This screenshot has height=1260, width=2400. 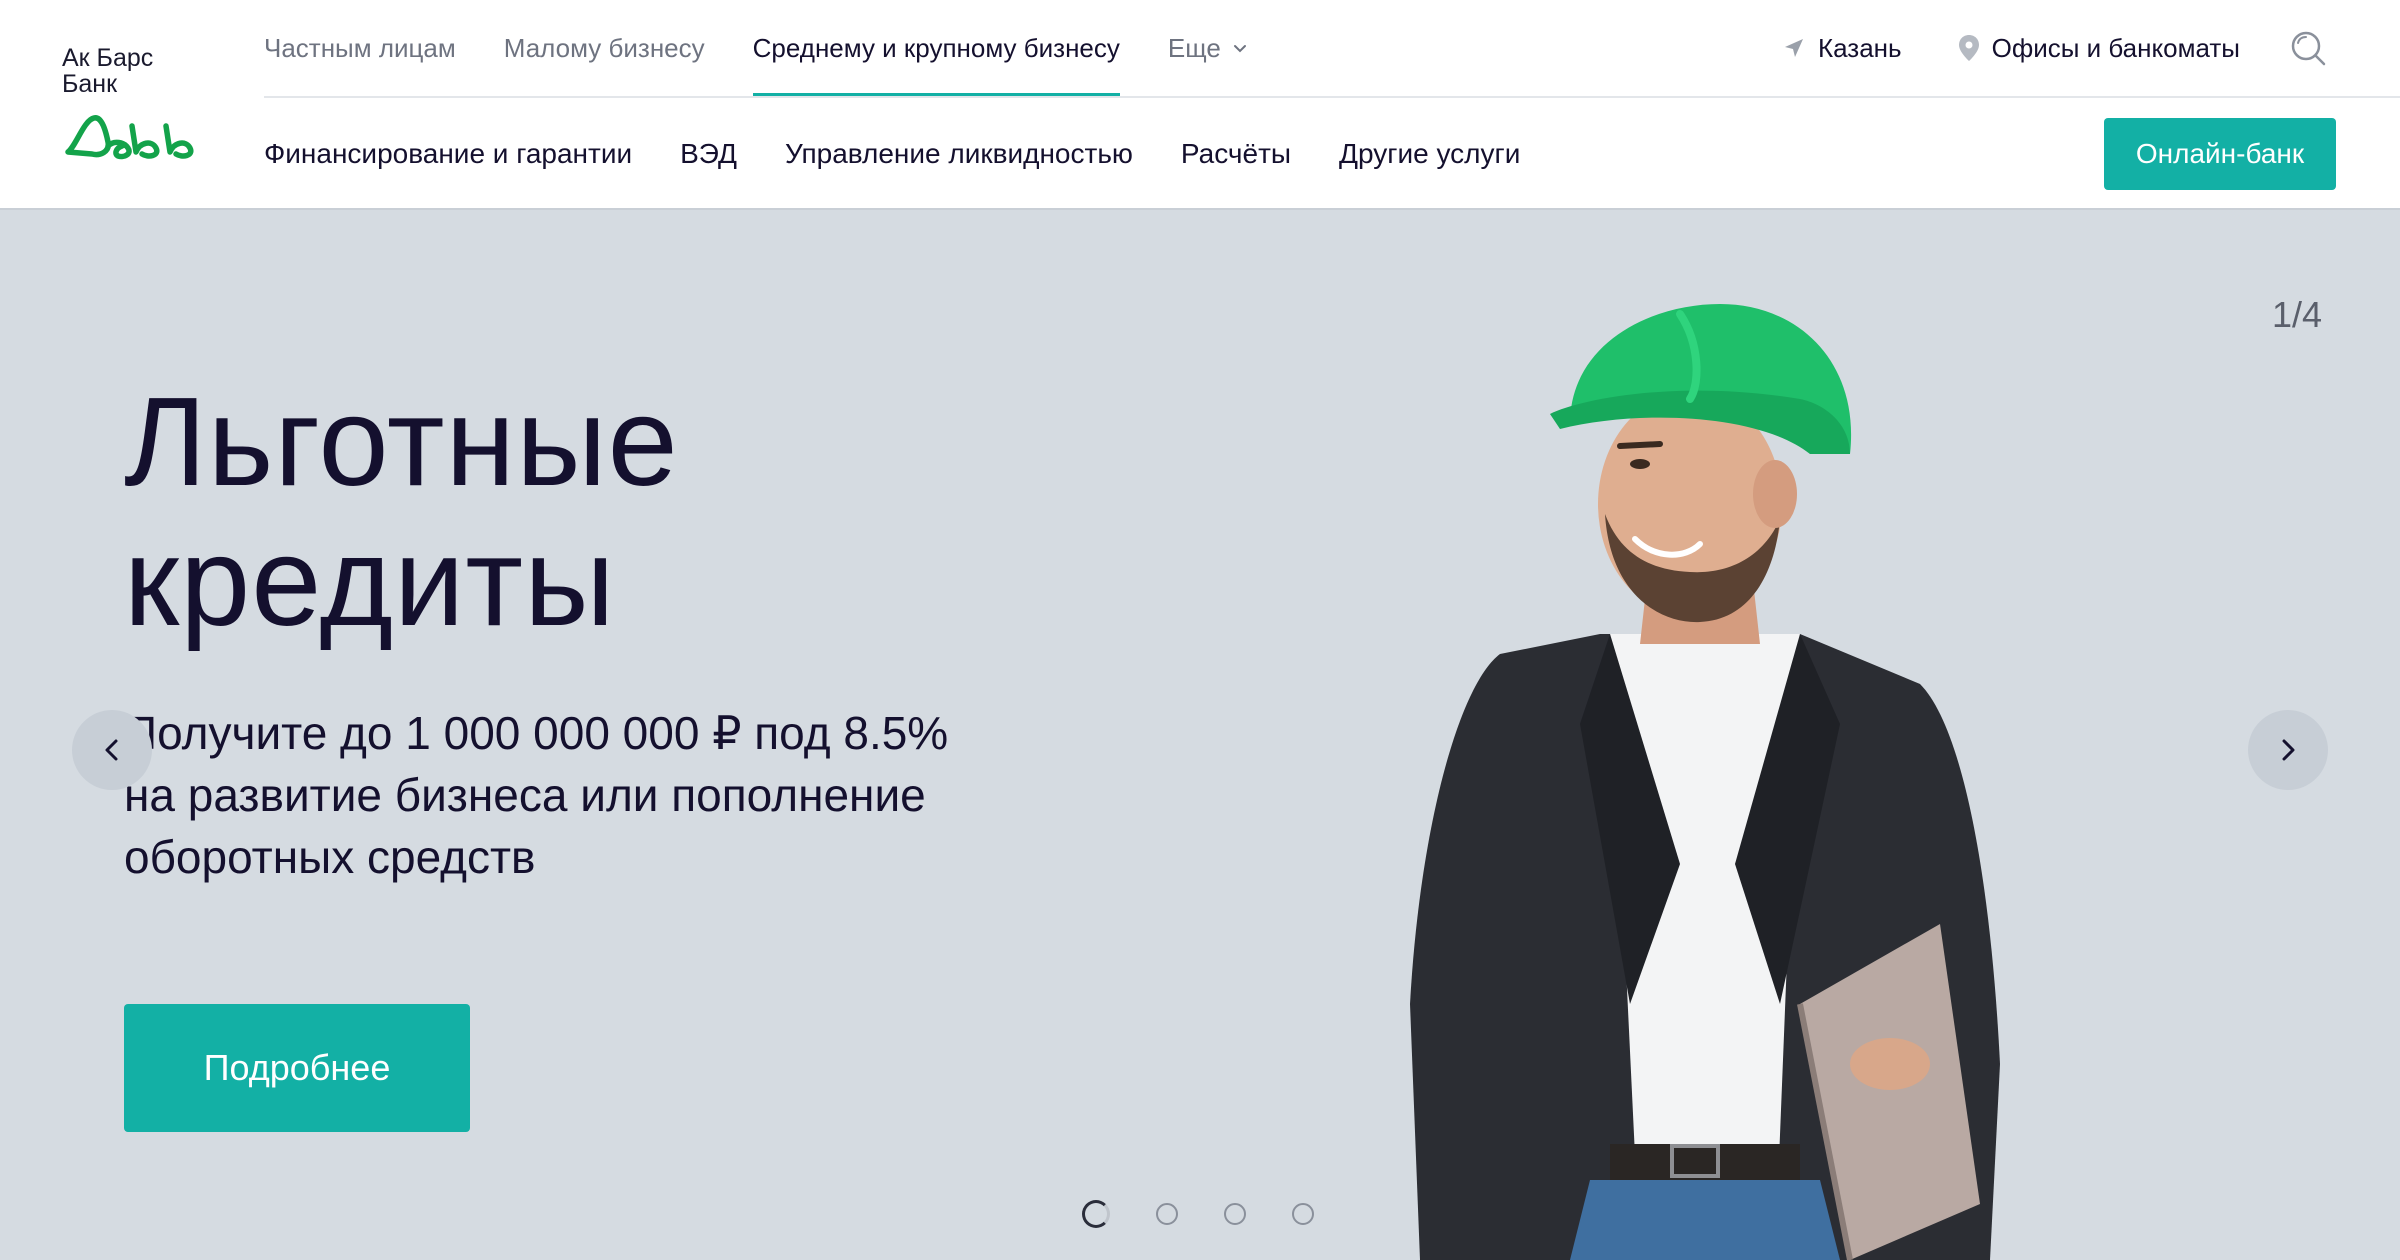 I want to click on offices-label: Офисы и банкоматы, so click(x=2115, y=47).